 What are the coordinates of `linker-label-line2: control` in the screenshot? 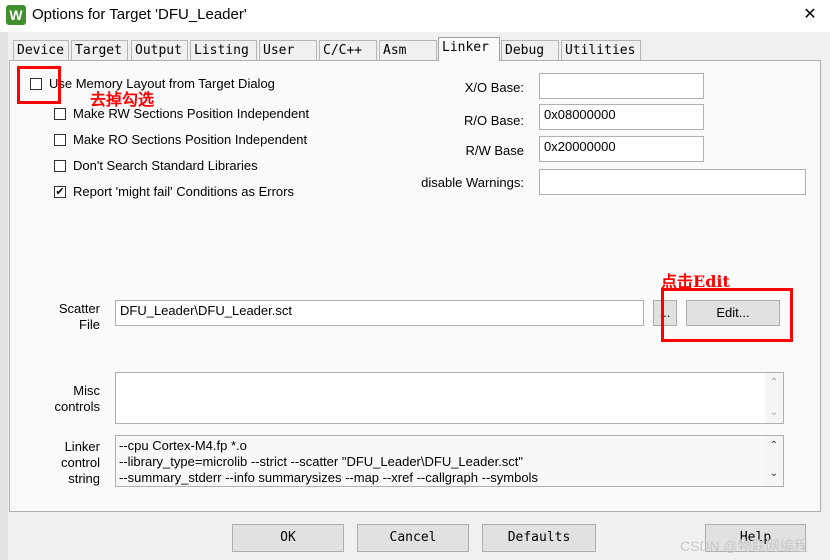 It's located at (80, 462).